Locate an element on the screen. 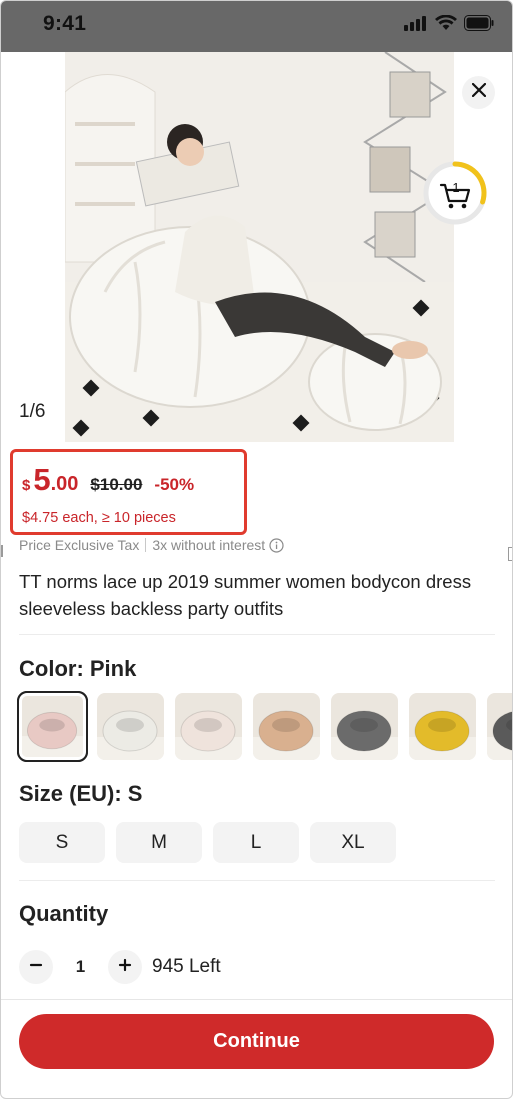 The image size is (513, 1099). signal-icon is located at coordinates (416, 25).